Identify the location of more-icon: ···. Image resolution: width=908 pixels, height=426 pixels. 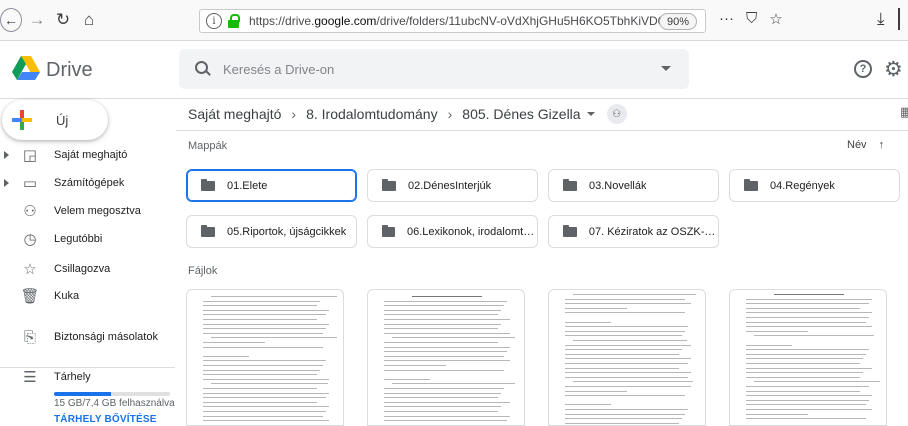
(726, 19).